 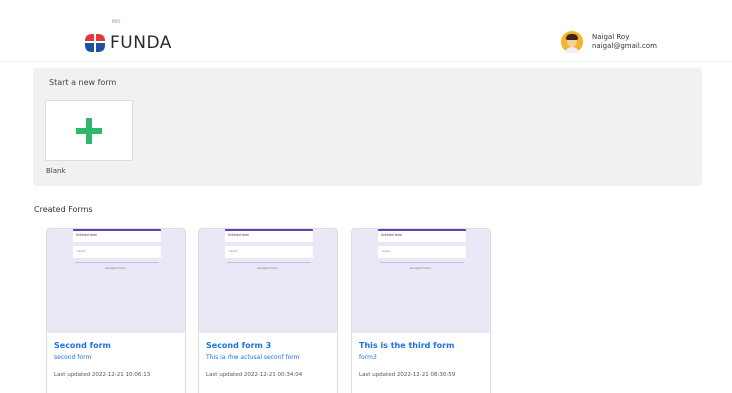 I want to click on blank-form-button, so click(x=89, y=130).